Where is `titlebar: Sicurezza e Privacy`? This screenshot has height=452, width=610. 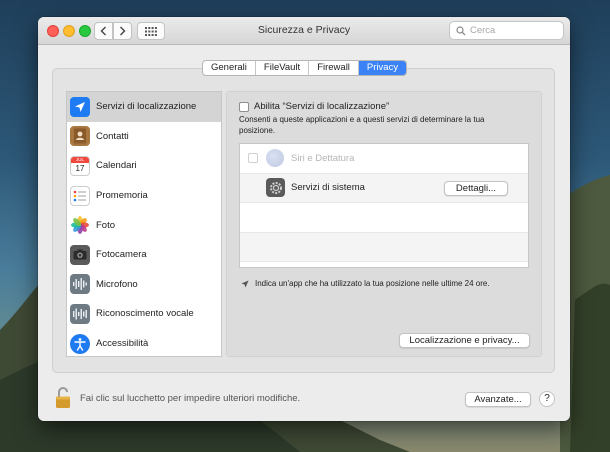 titlebar: Sicurezza e Privacy is located at coordinates (304, 31).